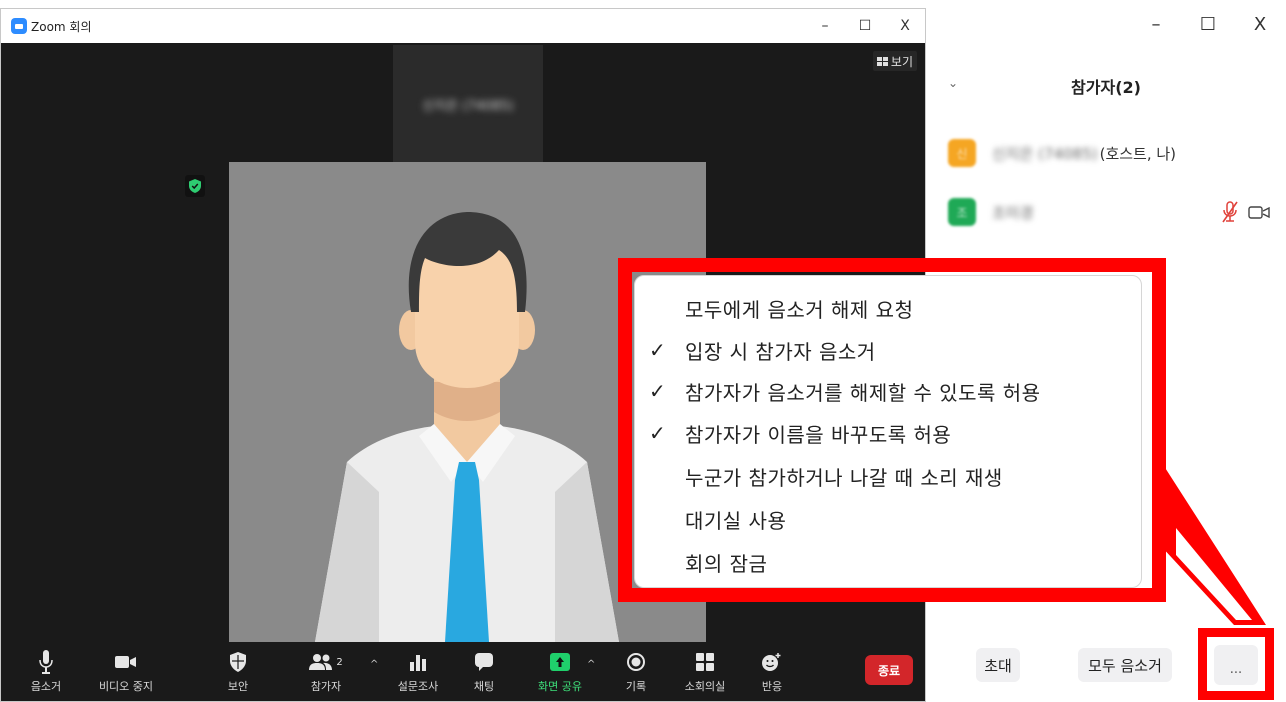  Describe the element at coordinates (1260, 24) in the screenshot. I see `panel-close-button: X` at that location.